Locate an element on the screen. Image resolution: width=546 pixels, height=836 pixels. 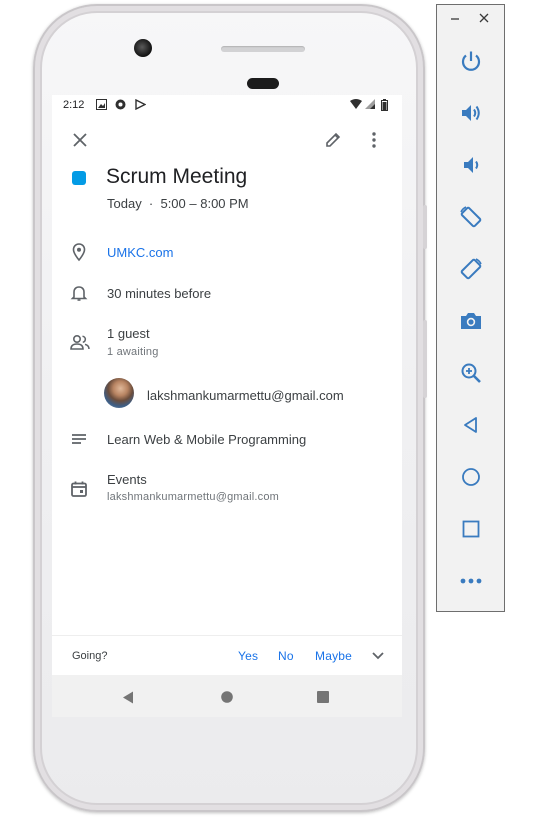
more-horiz-icon is located at coordinates (471, 581).